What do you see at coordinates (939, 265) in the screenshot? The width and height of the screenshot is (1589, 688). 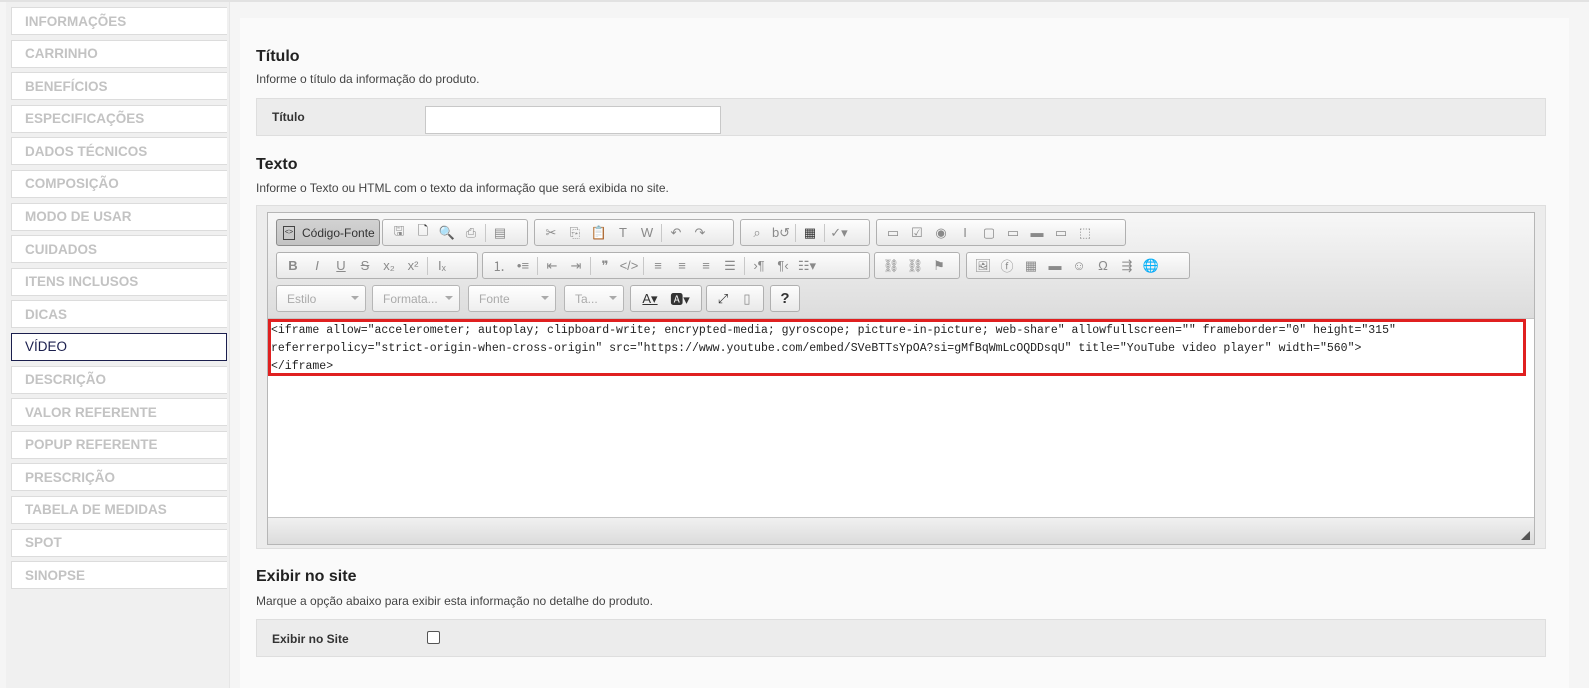 I see `anchor-flag-icon: ⚑` at bounding box center [939, 265].